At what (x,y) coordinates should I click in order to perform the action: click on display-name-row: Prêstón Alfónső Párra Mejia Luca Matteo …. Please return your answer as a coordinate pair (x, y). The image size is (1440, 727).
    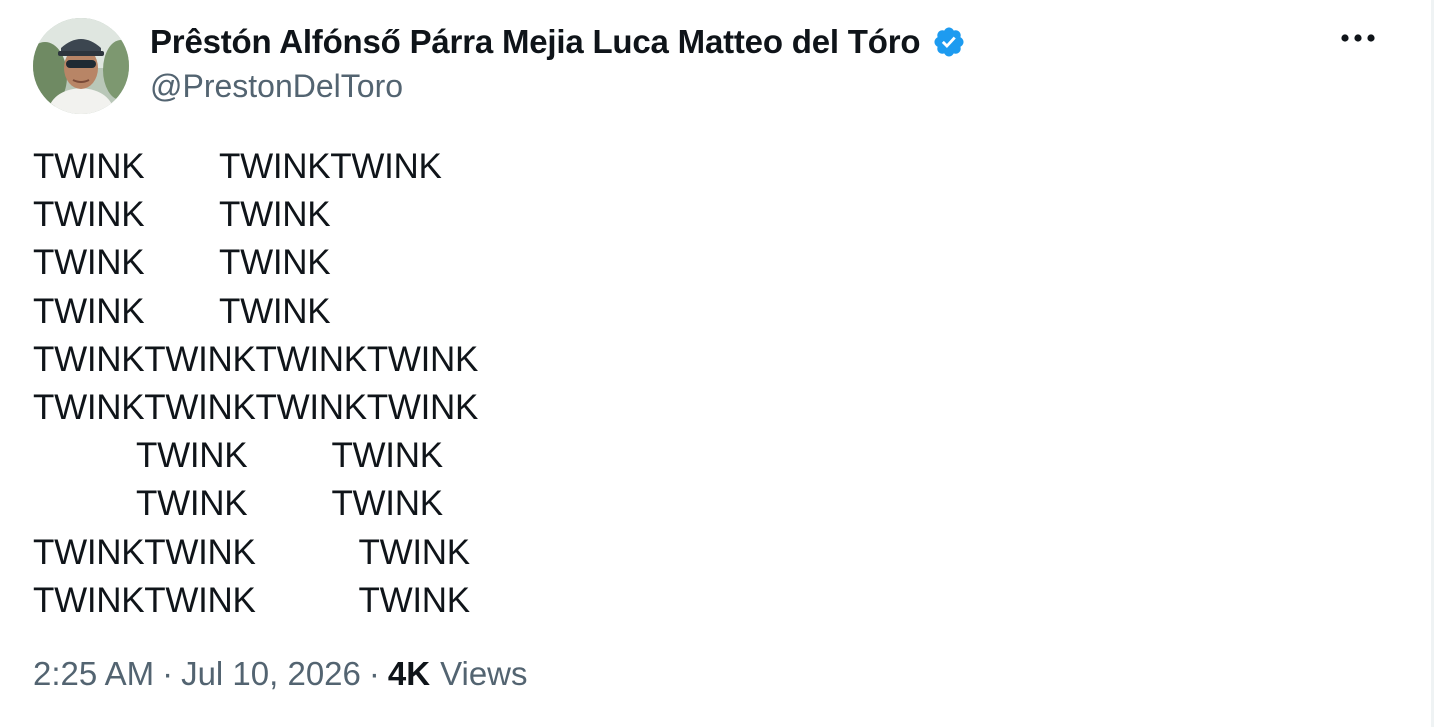
    Looking at the image, I should click on (558, 42).